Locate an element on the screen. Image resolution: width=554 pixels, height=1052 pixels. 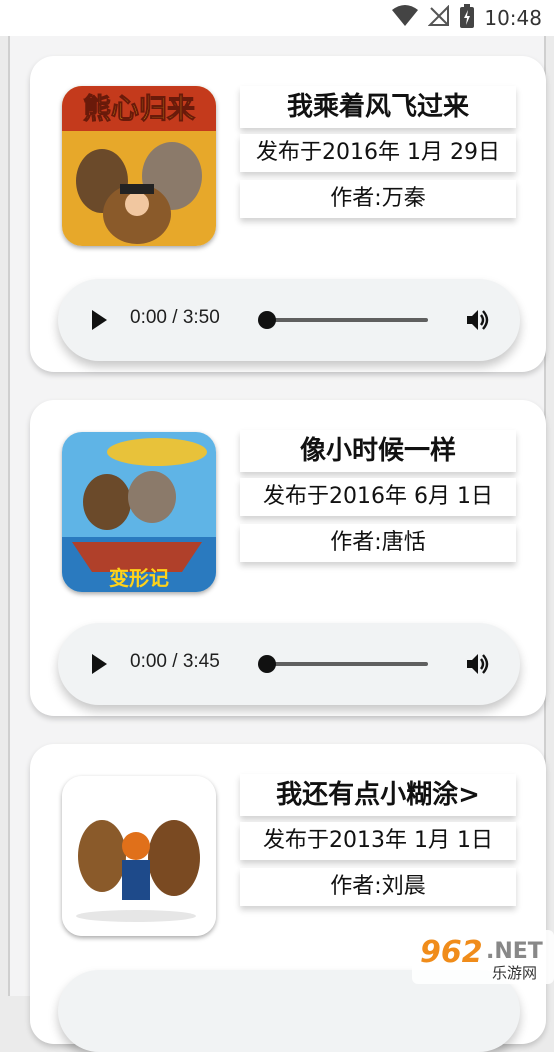
audio-player: 0:00 / 3:45 is located at coordinates (289, 664).